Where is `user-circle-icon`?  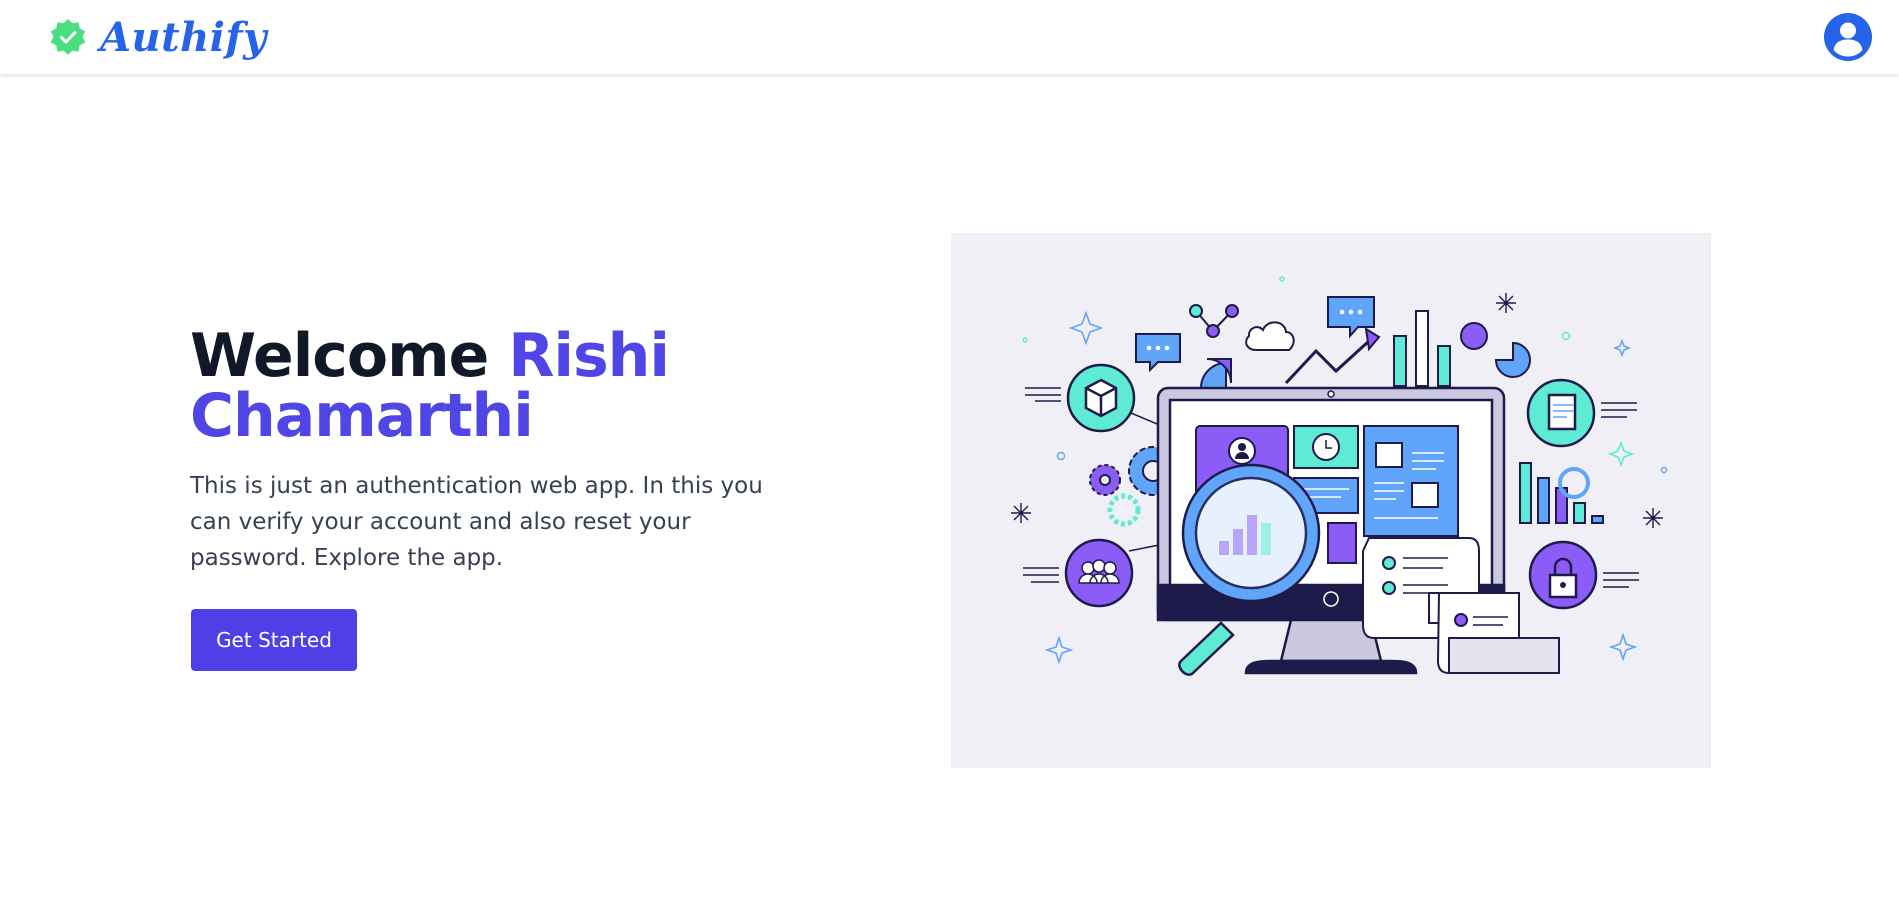 user-circle-icon is located at coordinates (1848, 37).